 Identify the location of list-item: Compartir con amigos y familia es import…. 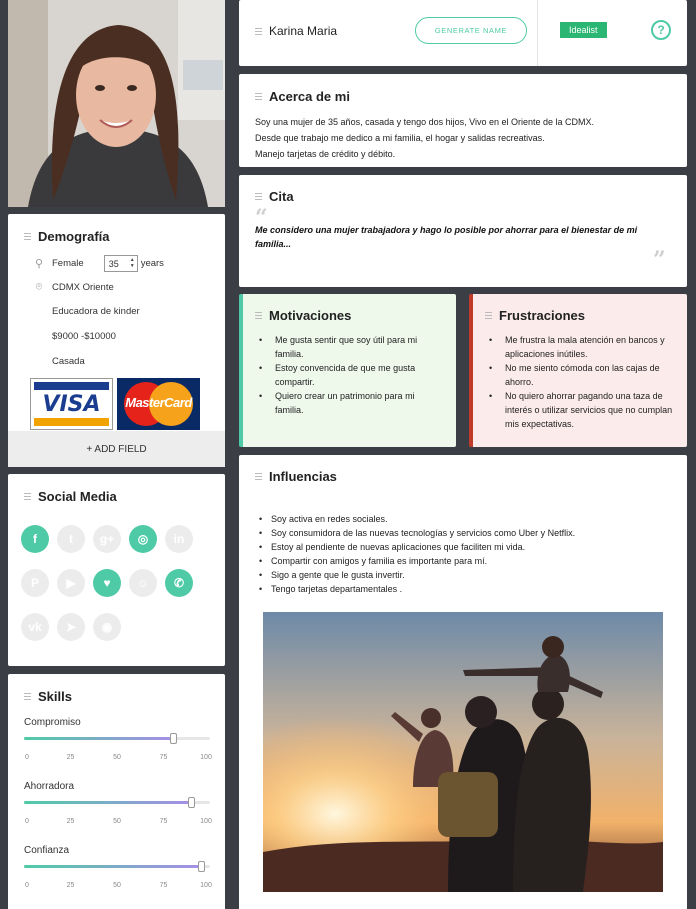
(417, 561).